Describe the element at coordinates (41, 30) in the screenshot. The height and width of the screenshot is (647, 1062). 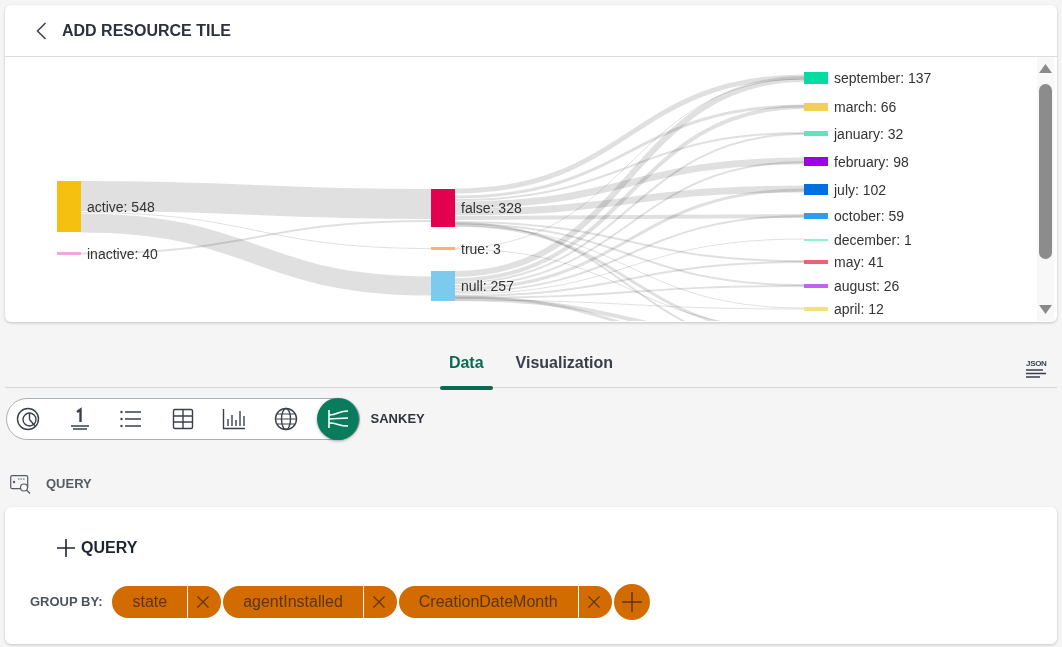
I see `back-icon` at that location.